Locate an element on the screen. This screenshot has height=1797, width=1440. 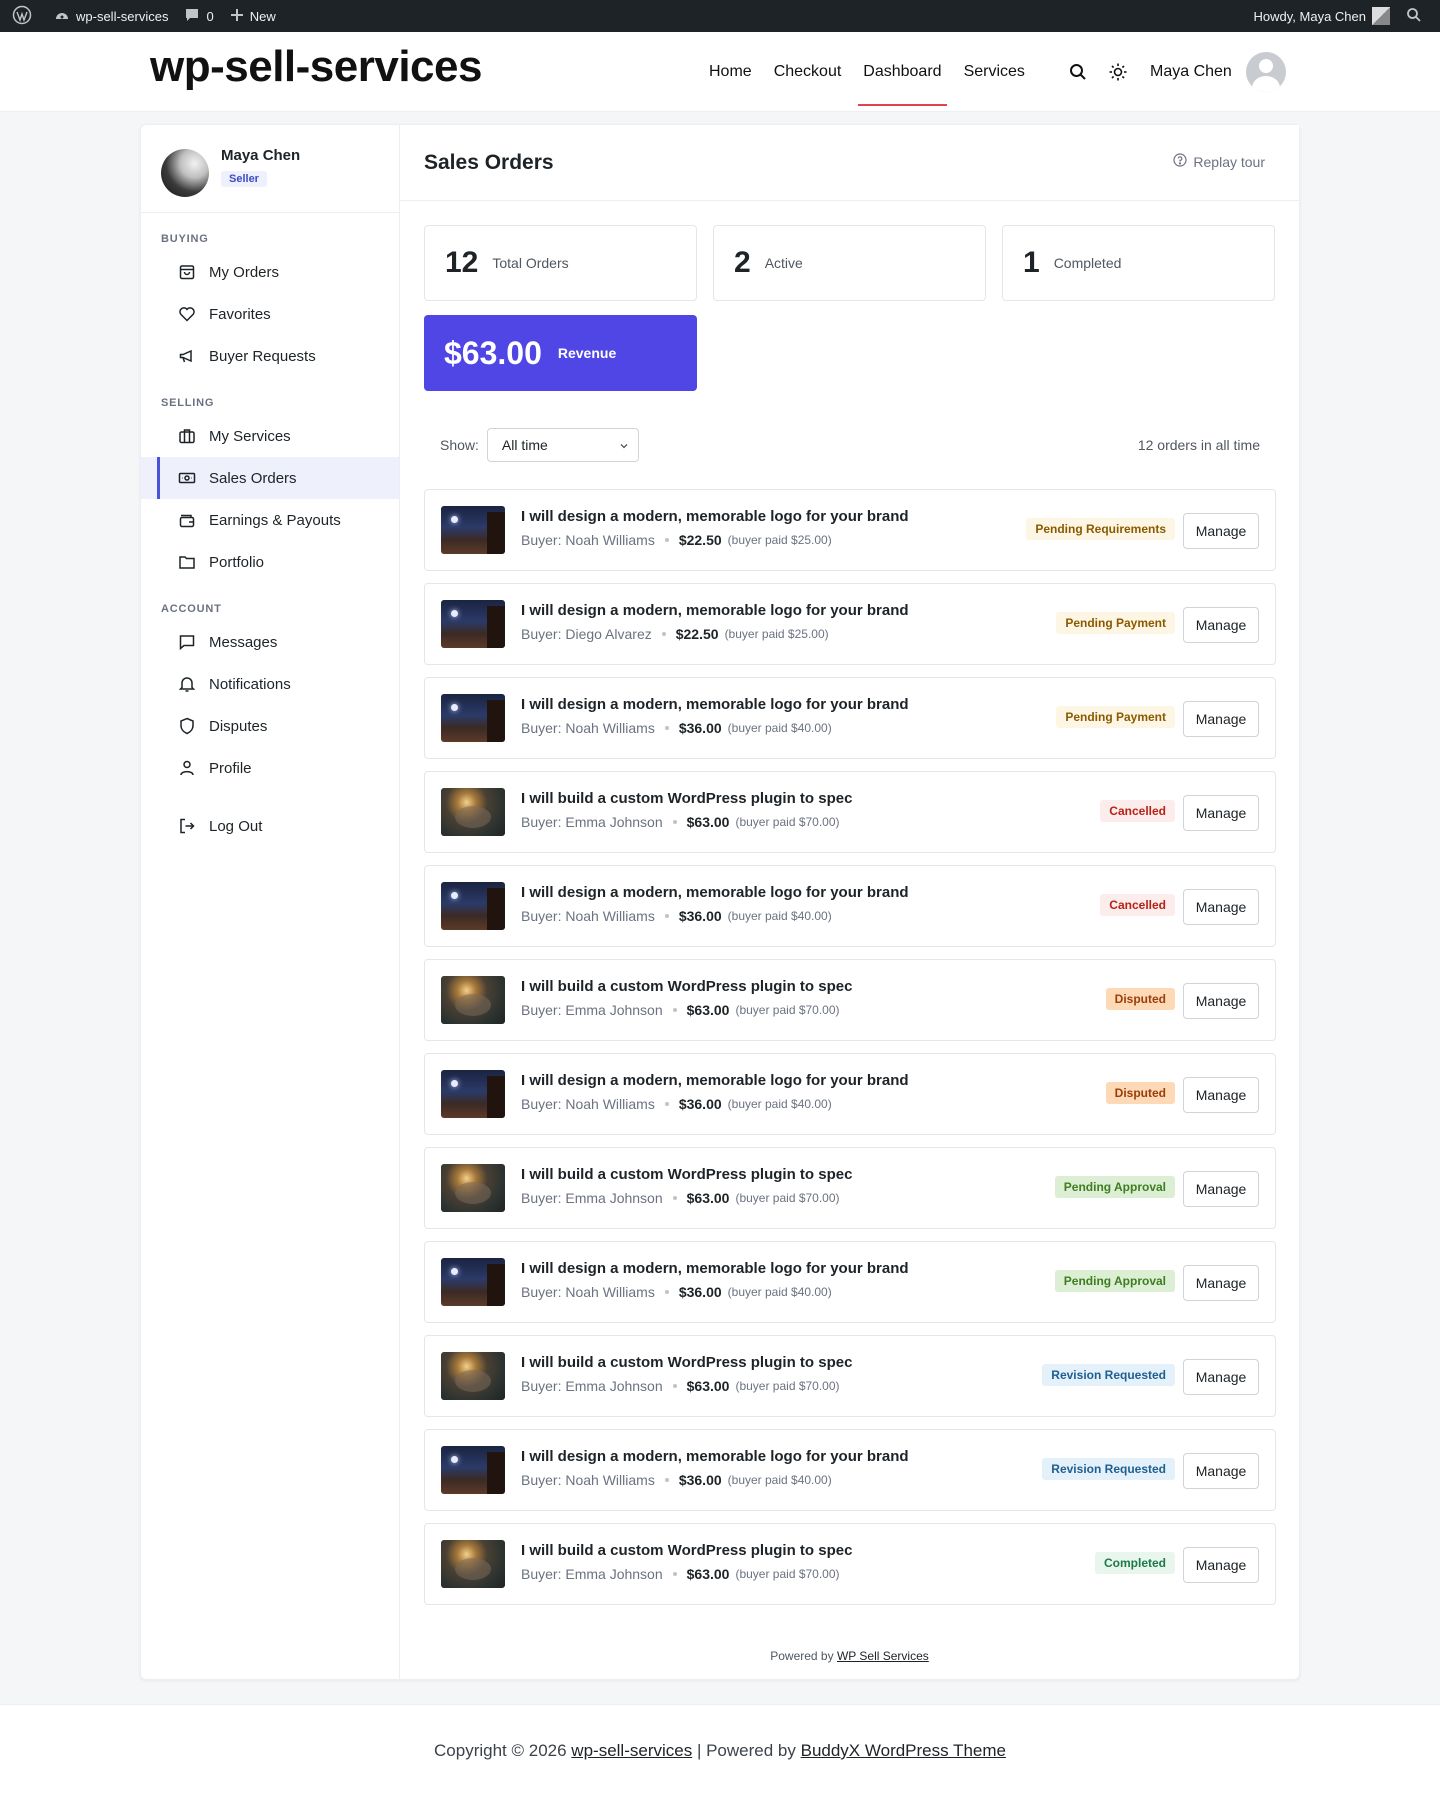
sidebar-item-my-orders: My Orders is located at coordinates (270, 272).